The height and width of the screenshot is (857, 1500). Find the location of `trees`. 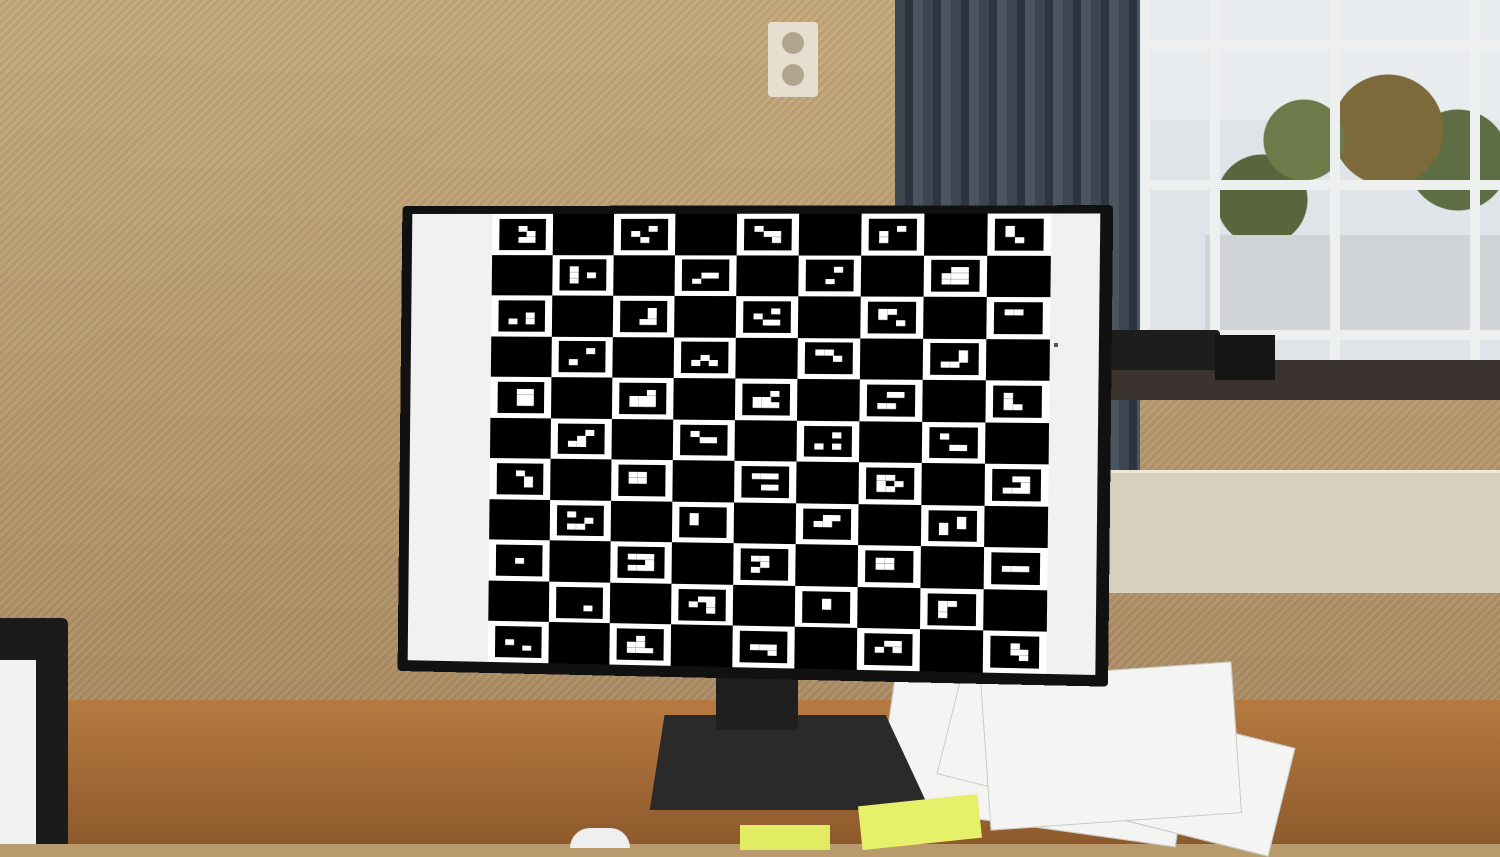

trees is located at coordinates (1360, 160).